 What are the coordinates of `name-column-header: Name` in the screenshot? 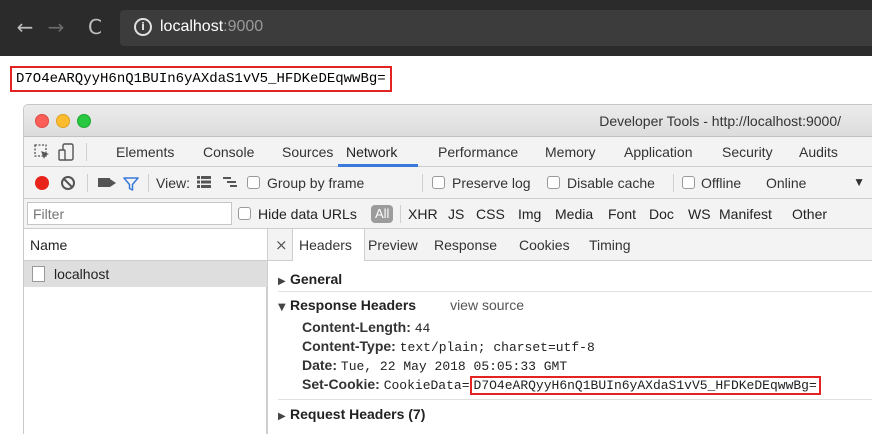 It's located at (145, 245).